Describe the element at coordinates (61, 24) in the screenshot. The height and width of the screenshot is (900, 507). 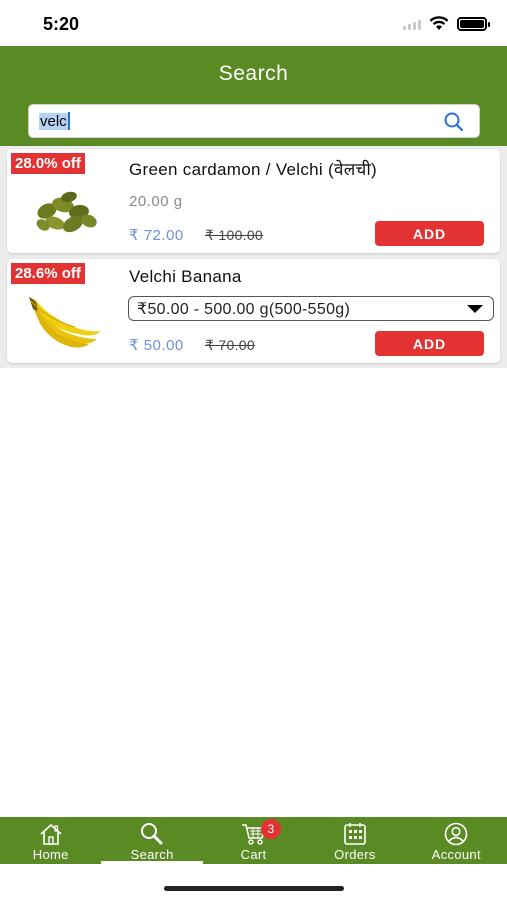
I see `status-time: 5:20` at that location.